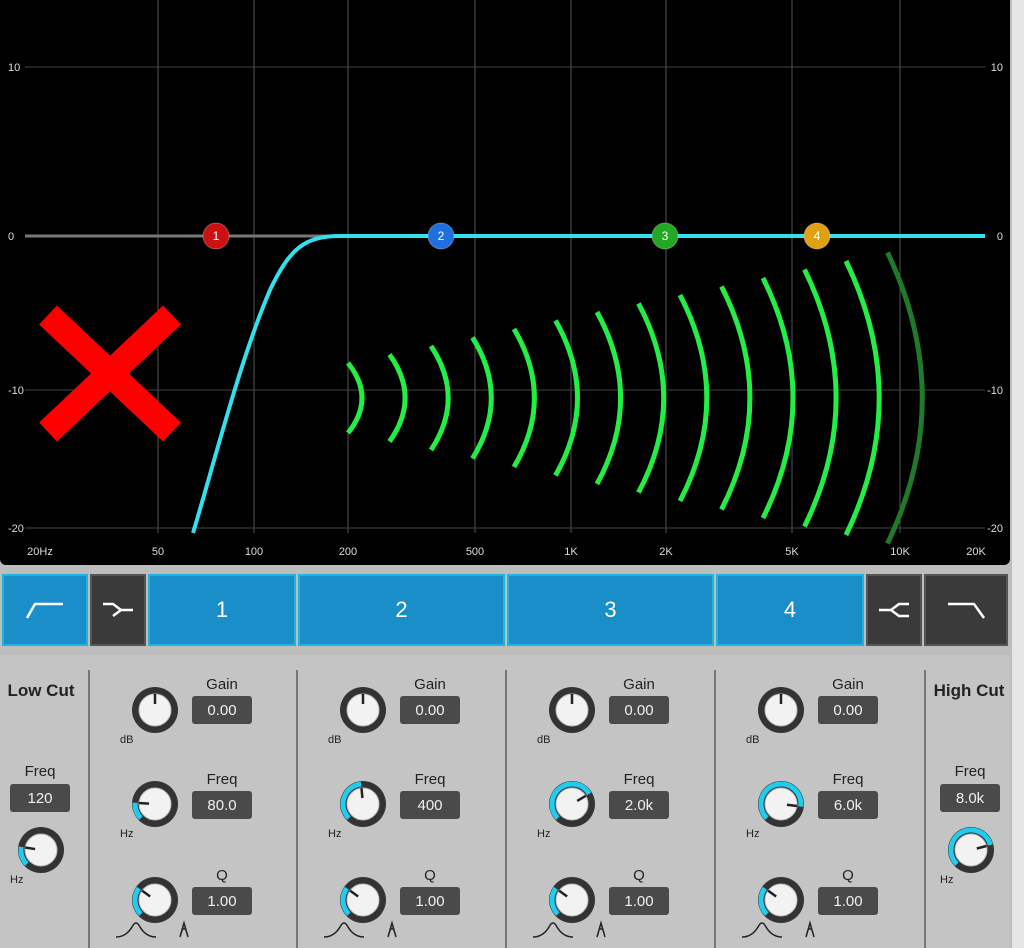 The width and height of the screenshot is (1024, 948). What do you see at coordinates (222, 610) in the screenshot?
I see `tab-band-1: 1` at bounding box center [222, 610].